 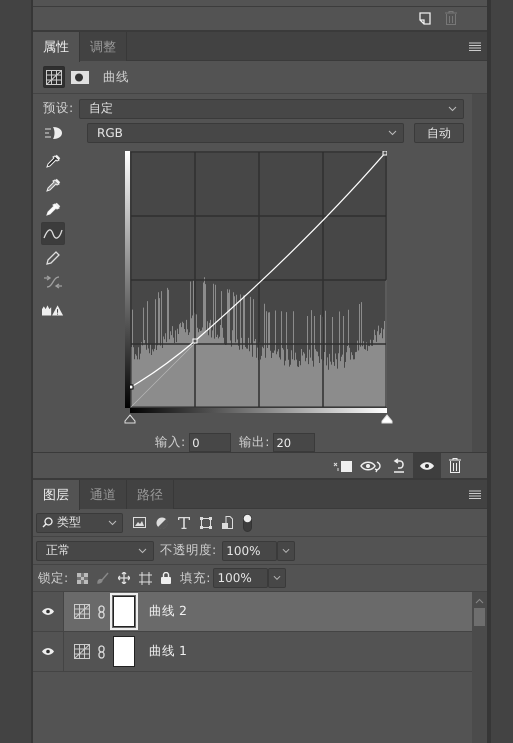 What do you see at coordinates (168, 651) in the screenshot?
I see `layer-name: 曲线 1` at bounding box center [168, 651].